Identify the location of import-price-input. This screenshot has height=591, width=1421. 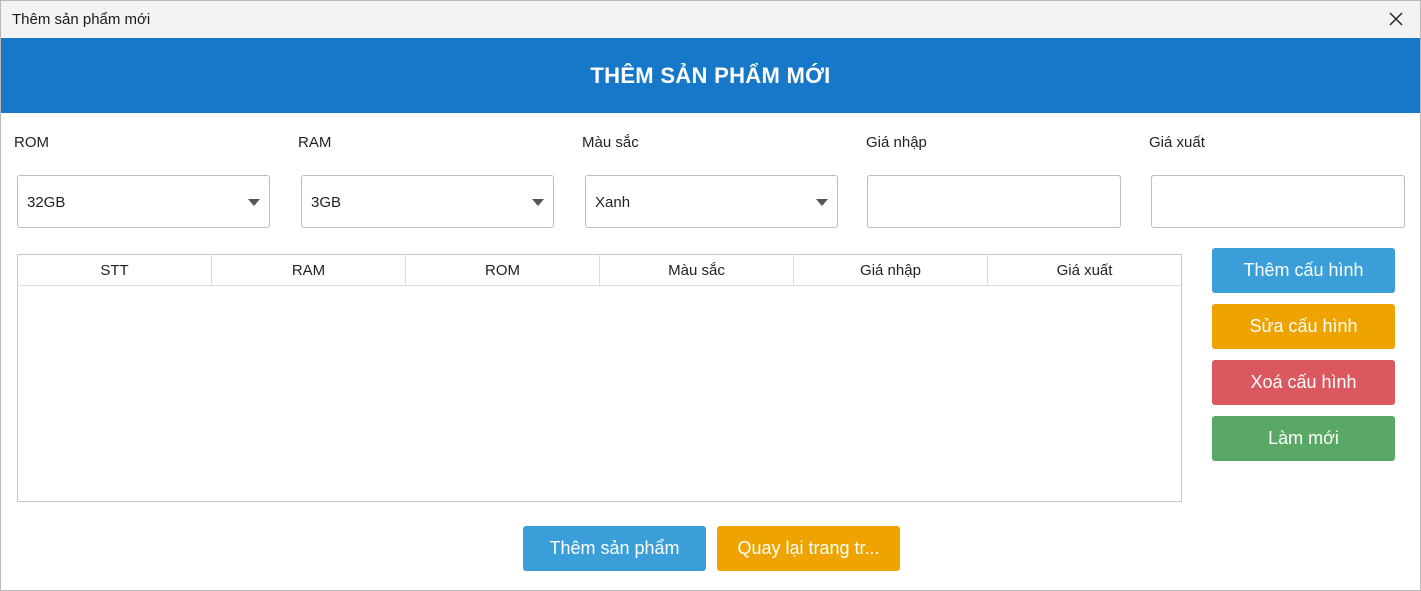
(994, 201).